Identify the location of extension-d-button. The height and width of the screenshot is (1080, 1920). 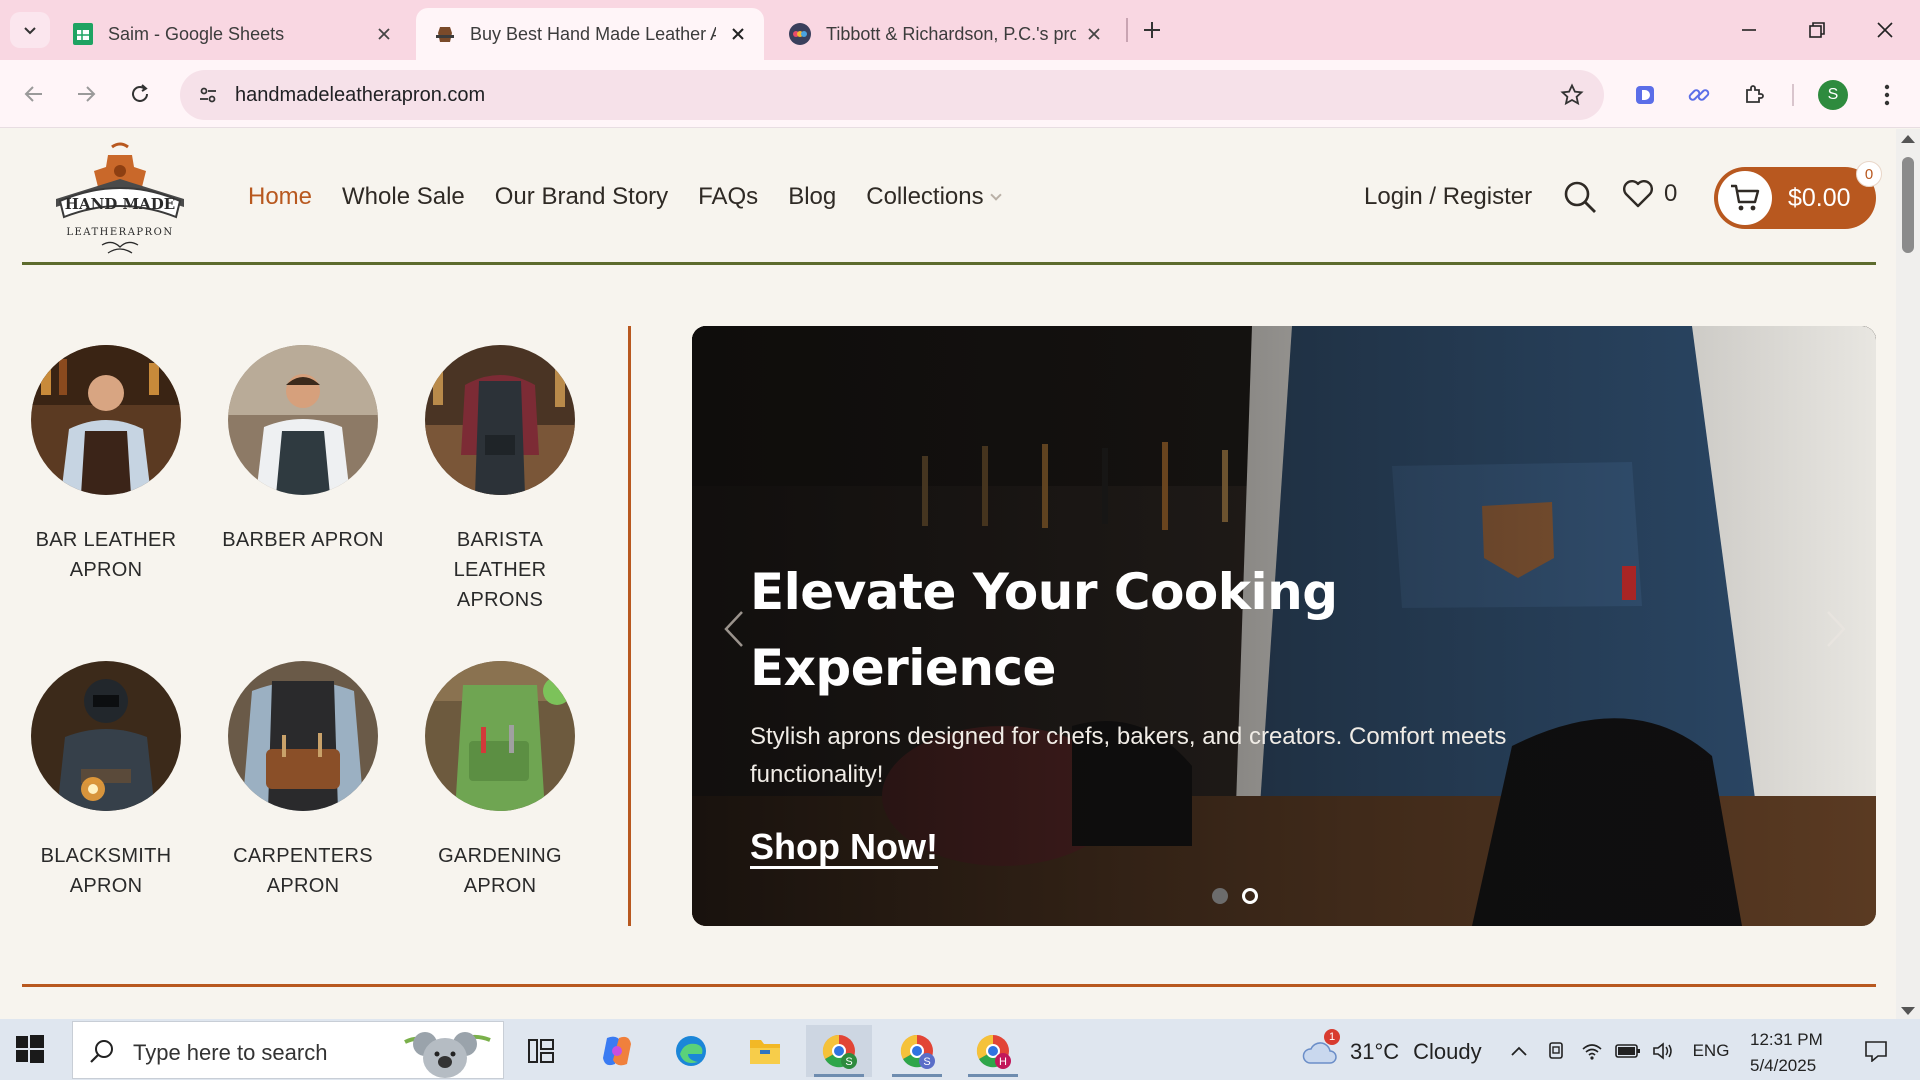
(1645, 95).